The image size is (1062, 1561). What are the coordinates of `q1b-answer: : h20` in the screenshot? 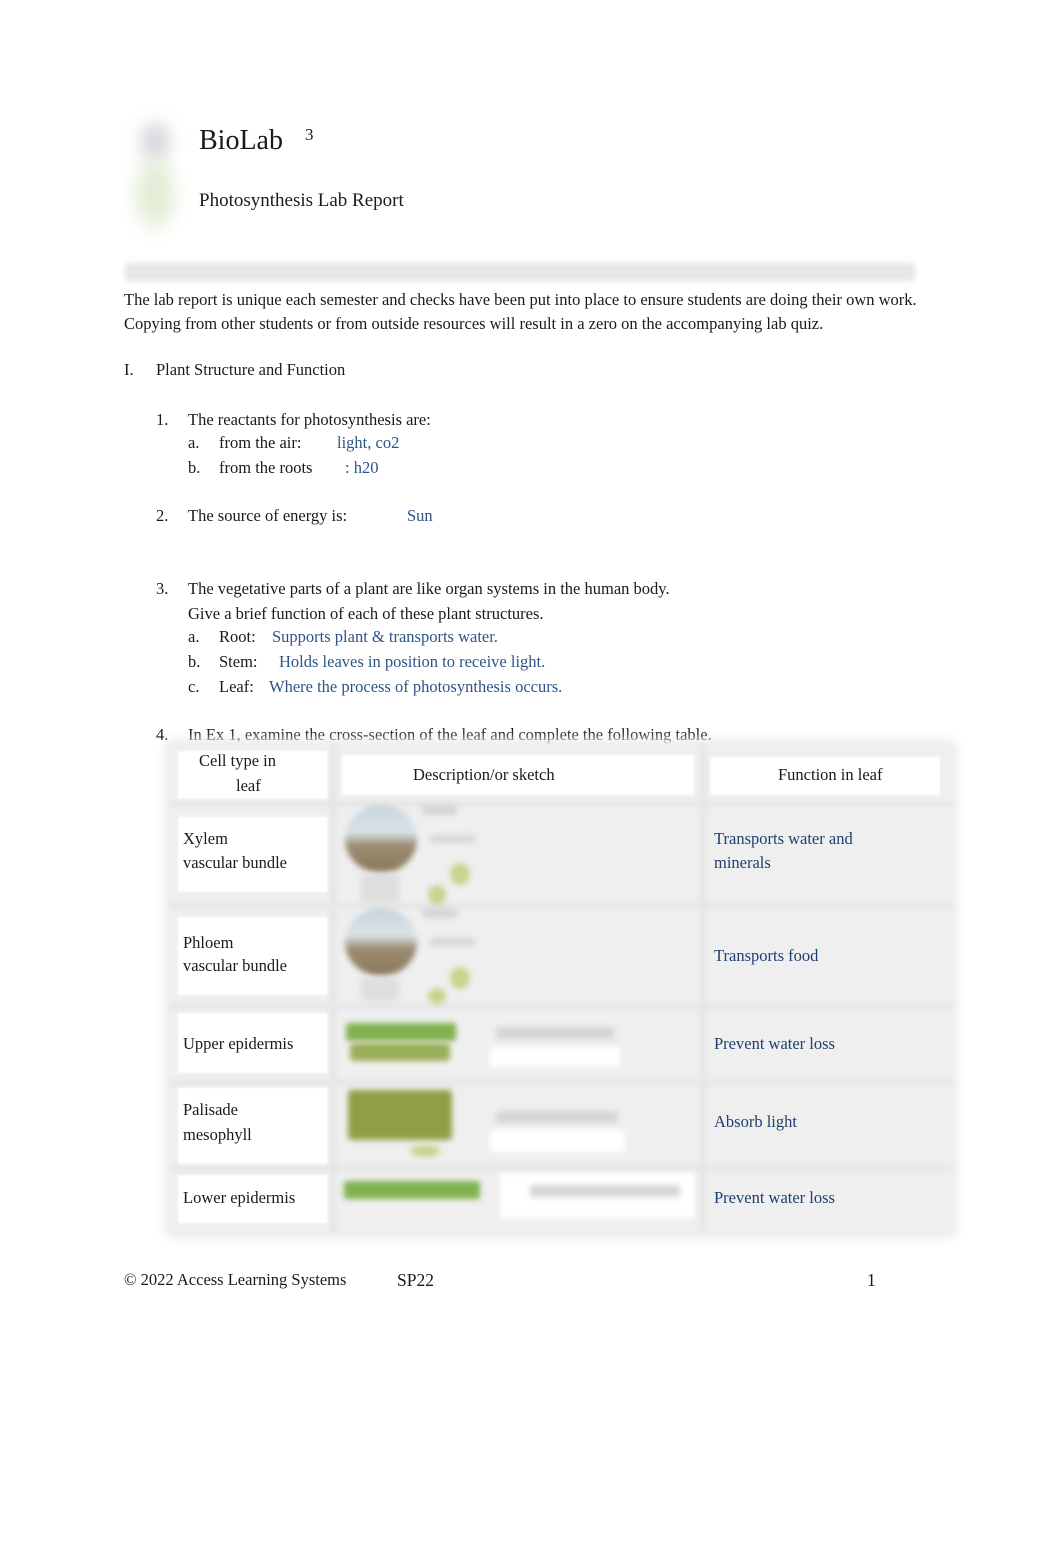 It's located at (361, 468).